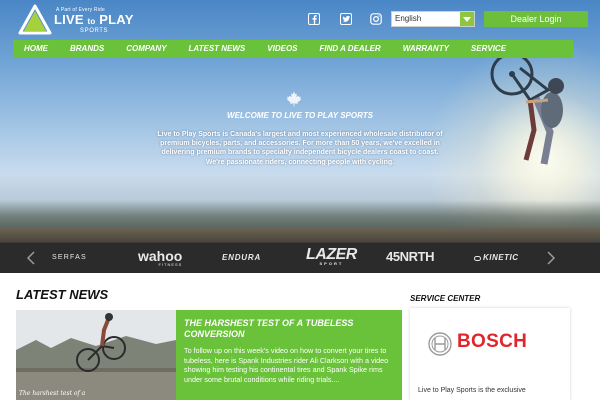  What do you see at coordinates (536, 19) in the screenshot?
I see `dealer-login-button: Dealer Login` at bounding box center [536, 19].